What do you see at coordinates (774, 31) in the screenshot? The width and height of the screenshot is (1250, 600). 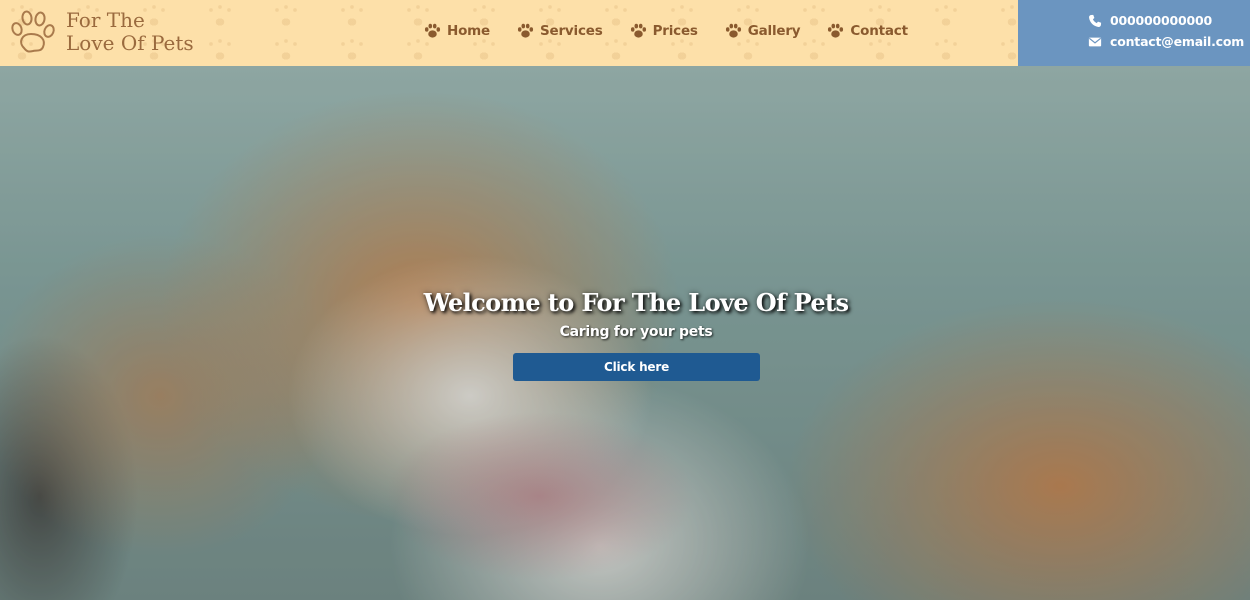 I see `nav-item-label: Gallery` at bounding box center [774, 31].